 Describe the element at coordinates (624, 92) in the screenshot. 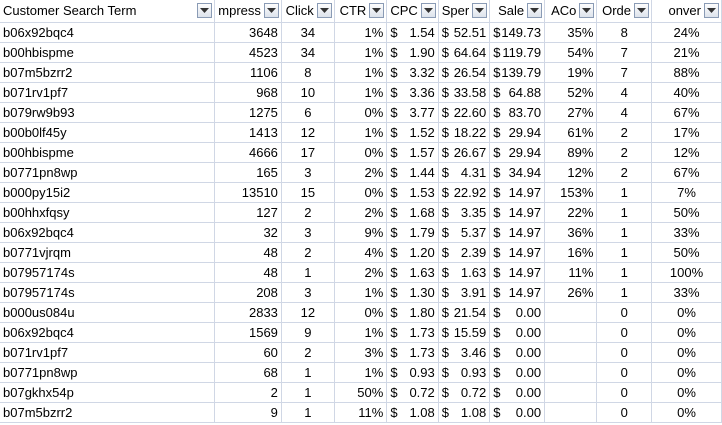

I see `cell-orders: 4` at that location.